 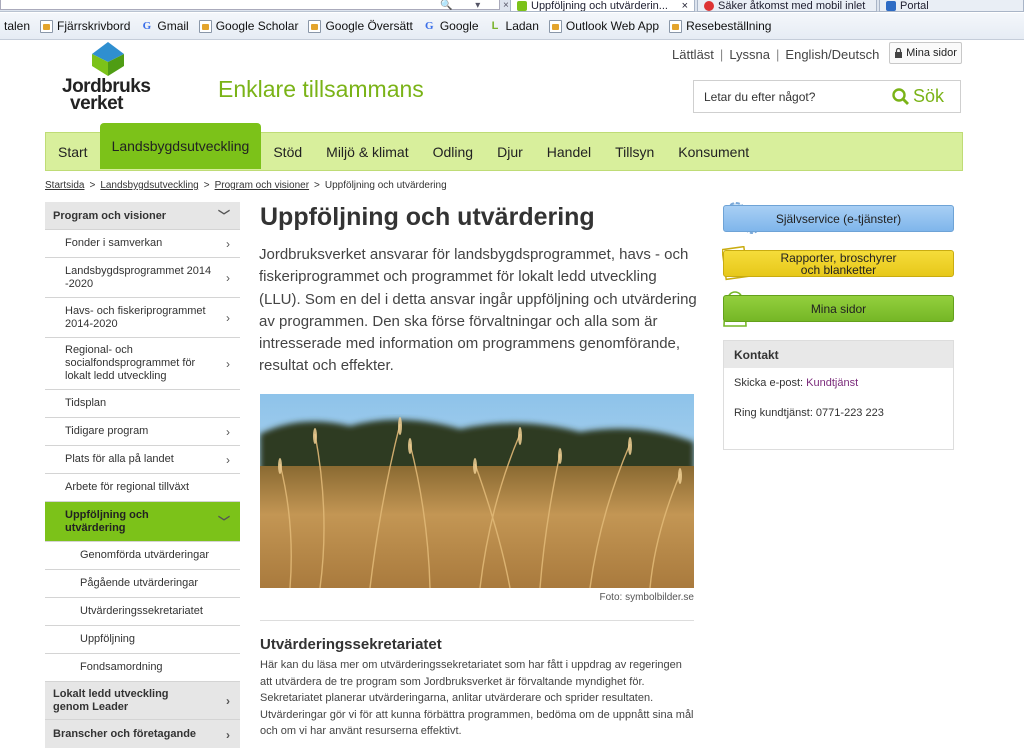 I want to click on search-button: Sök, so click(x=918, y=96).